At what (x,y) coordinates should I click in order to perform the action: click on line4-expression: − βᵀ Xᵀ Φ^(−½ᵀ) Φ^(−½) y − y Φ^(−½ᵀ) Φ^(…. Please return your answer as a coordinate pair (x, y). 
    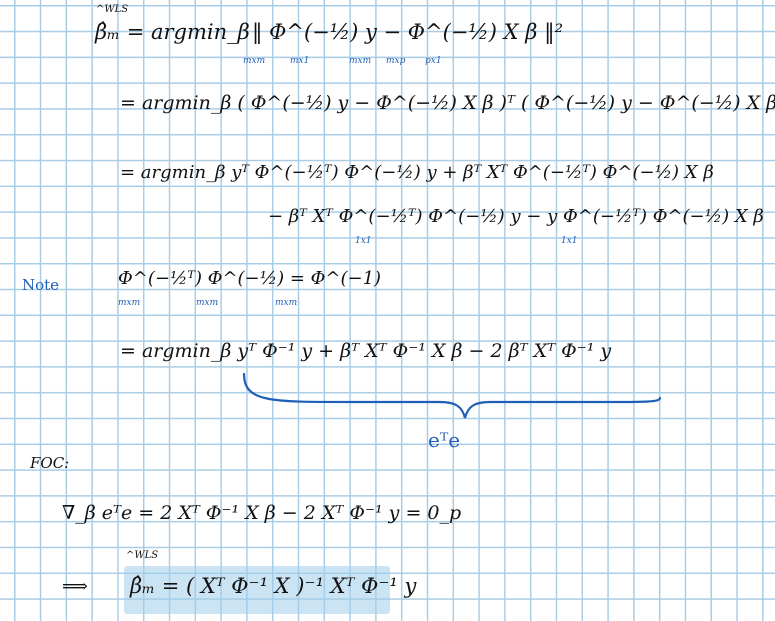
    Looking at the image, I should click on (516, 216).